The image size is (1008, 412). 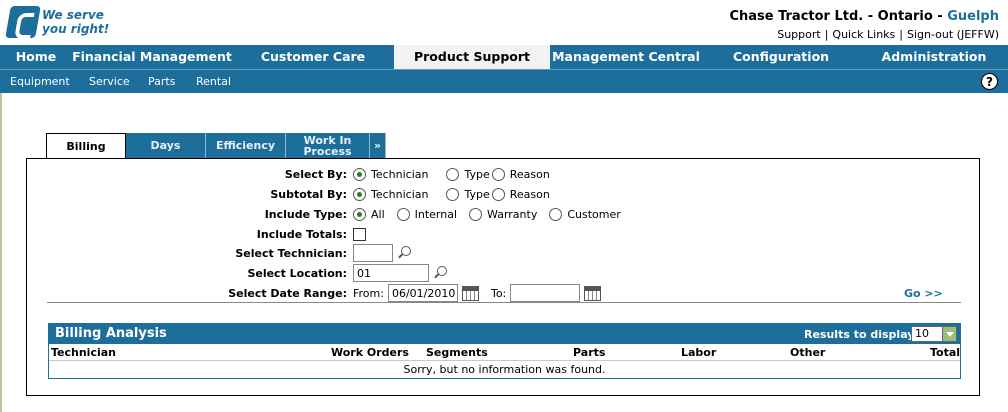 What do you see at coordinates (23, 22) in the screenshot?
I see `logo-mark-icon` at bounding box center [23, 22].